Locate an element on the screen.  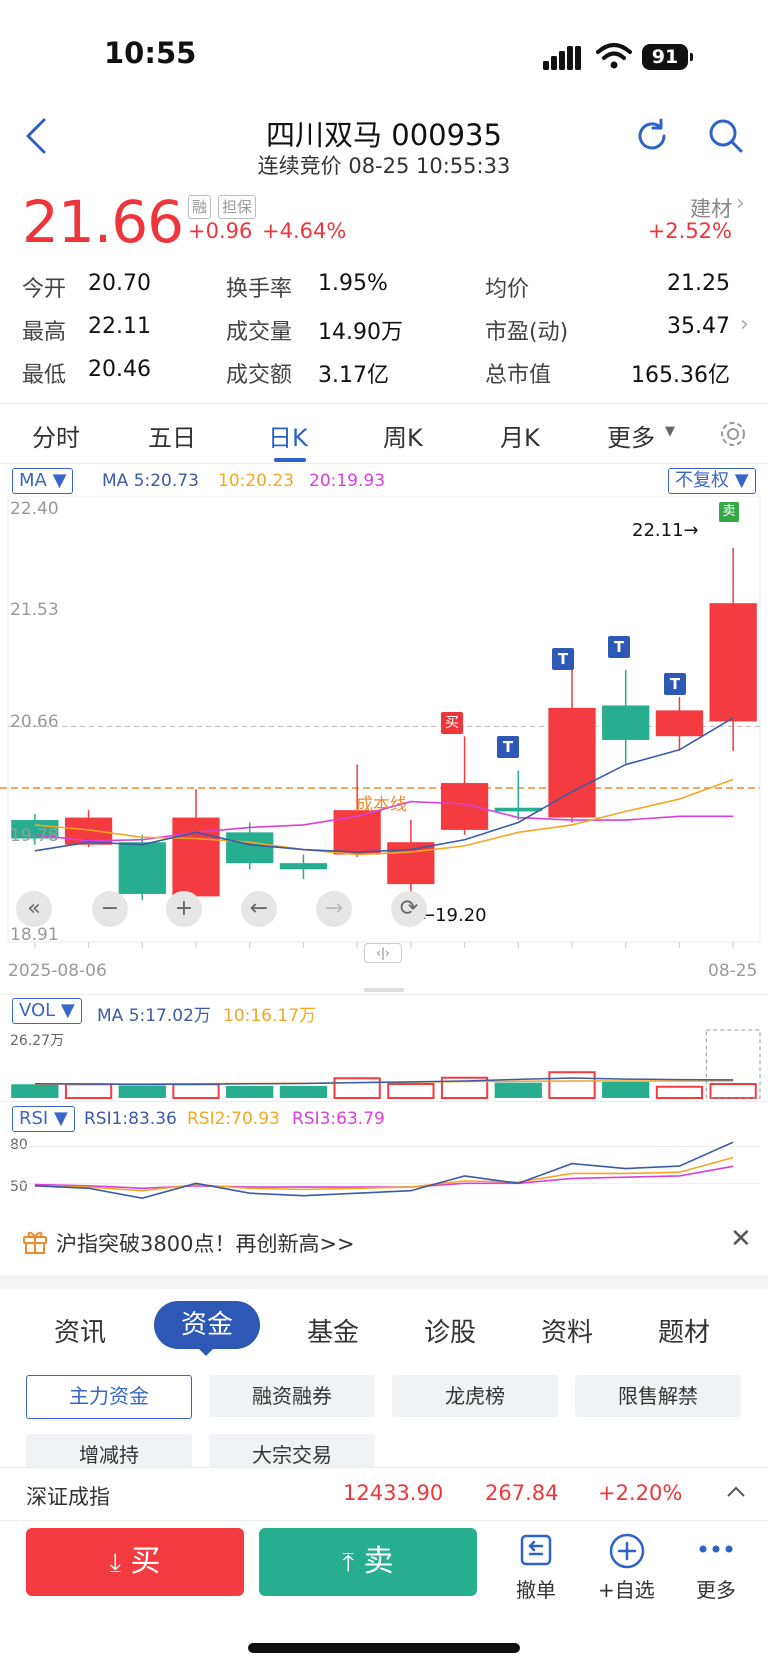
stat-value-marketcap: 165.36亿 is located at coordinates (680, 375).